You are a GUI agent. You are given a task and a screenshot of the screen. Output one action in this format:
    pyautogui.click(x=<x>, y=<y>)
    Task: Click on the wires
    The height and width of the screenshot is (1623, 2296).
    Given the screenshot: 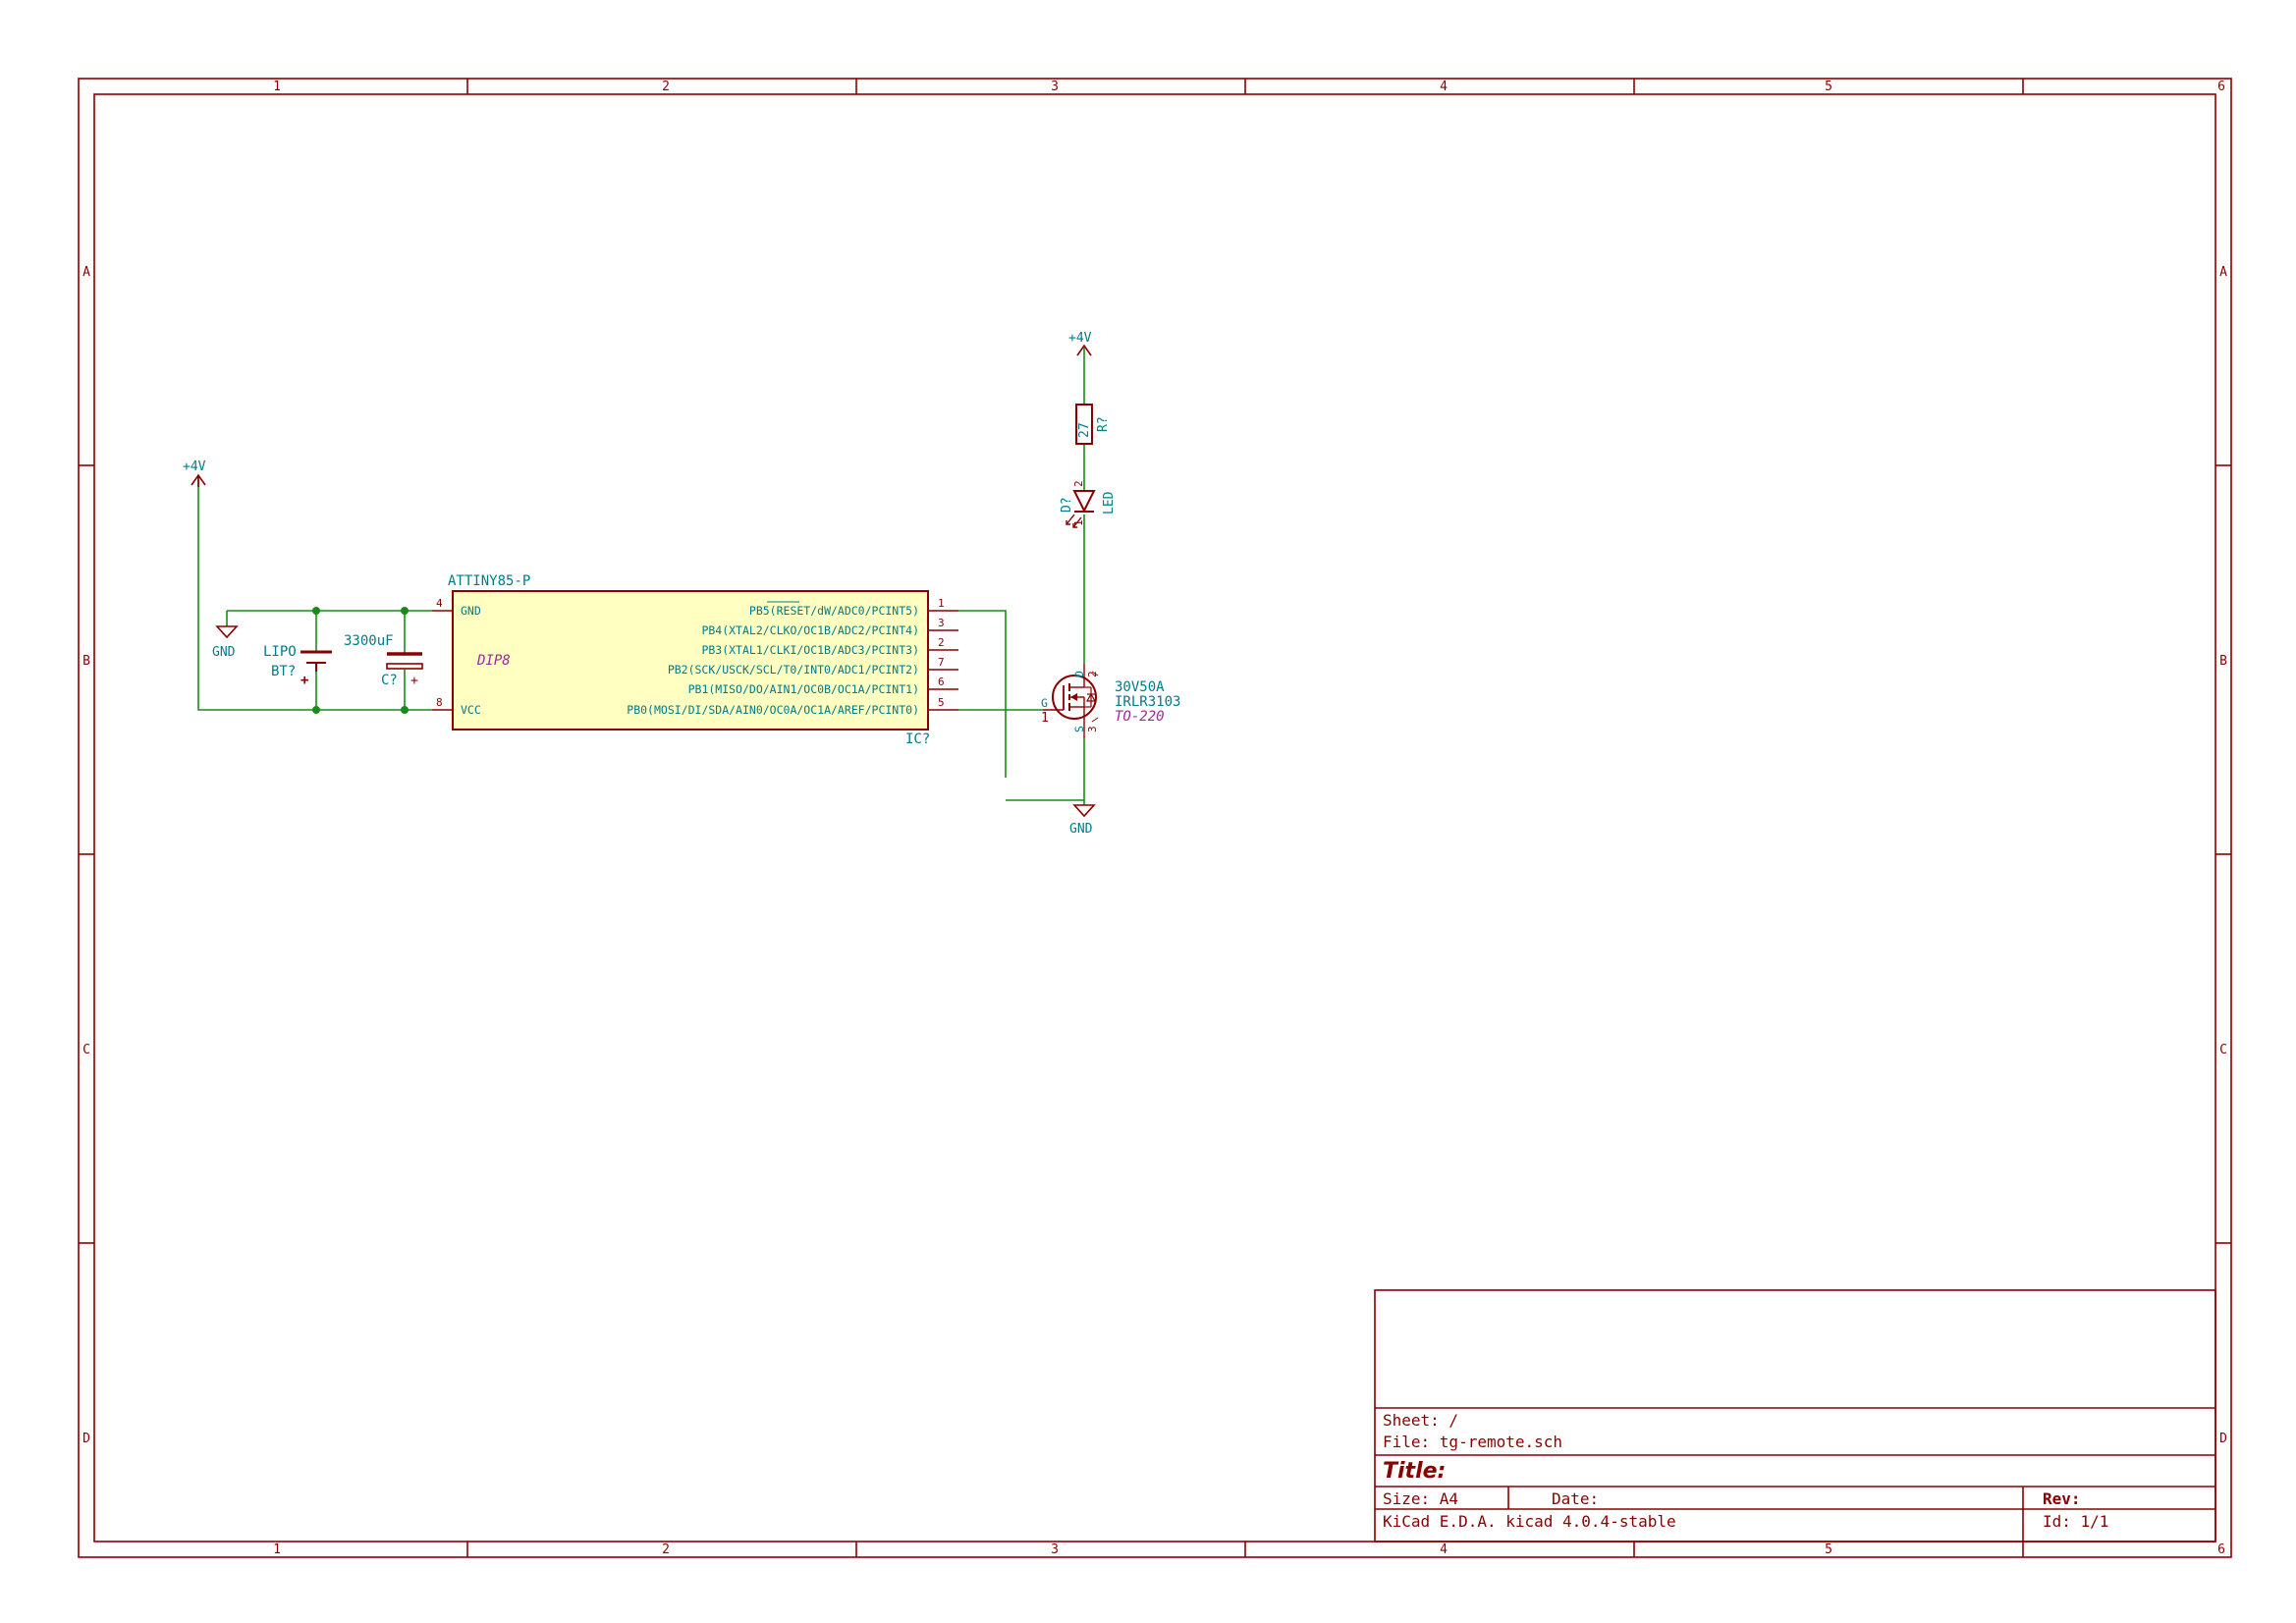 What is the action you would take?
    pyautogui.click(x=641, y=577)
    